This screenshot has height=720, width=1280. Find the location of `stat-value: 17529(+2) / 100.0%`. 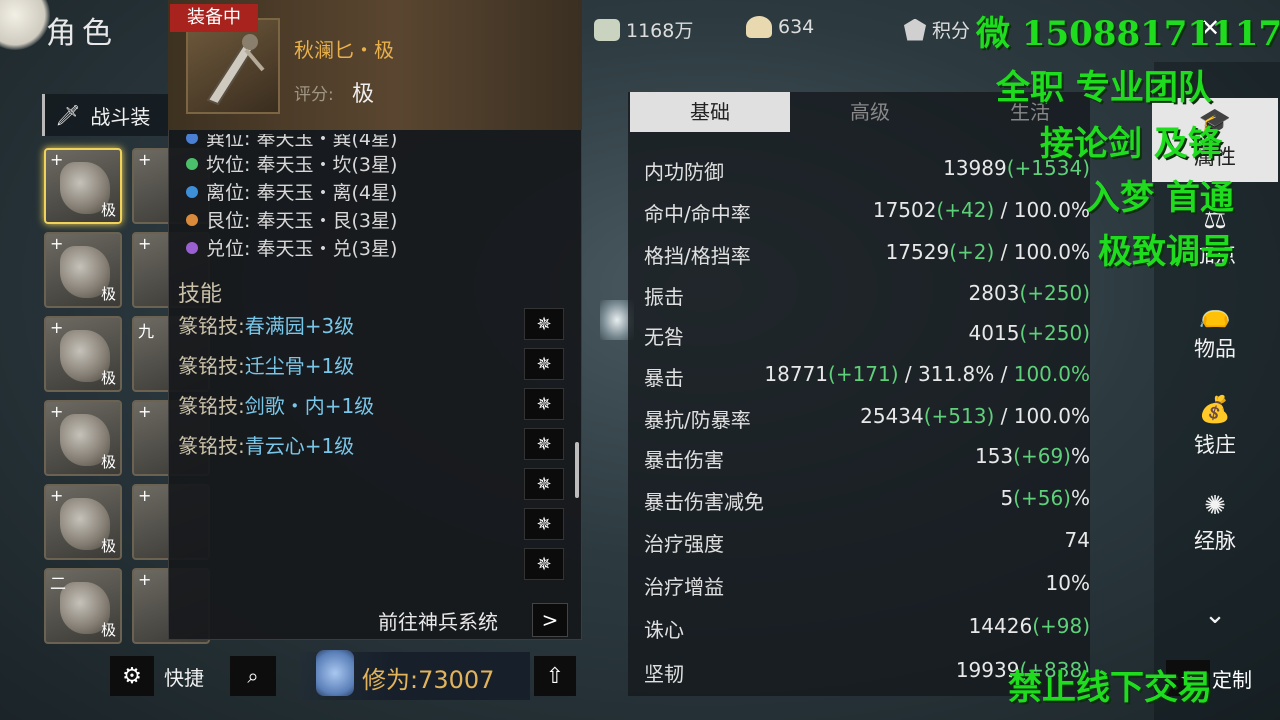

stat-value: 17529(+2) / 100.0% is located at coordinates (988, 254).